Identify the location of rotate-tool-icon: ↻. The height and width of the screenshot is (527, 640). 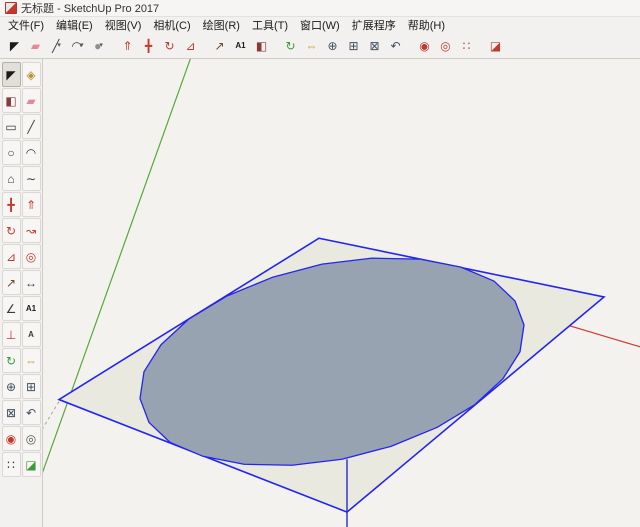
(169, 45).